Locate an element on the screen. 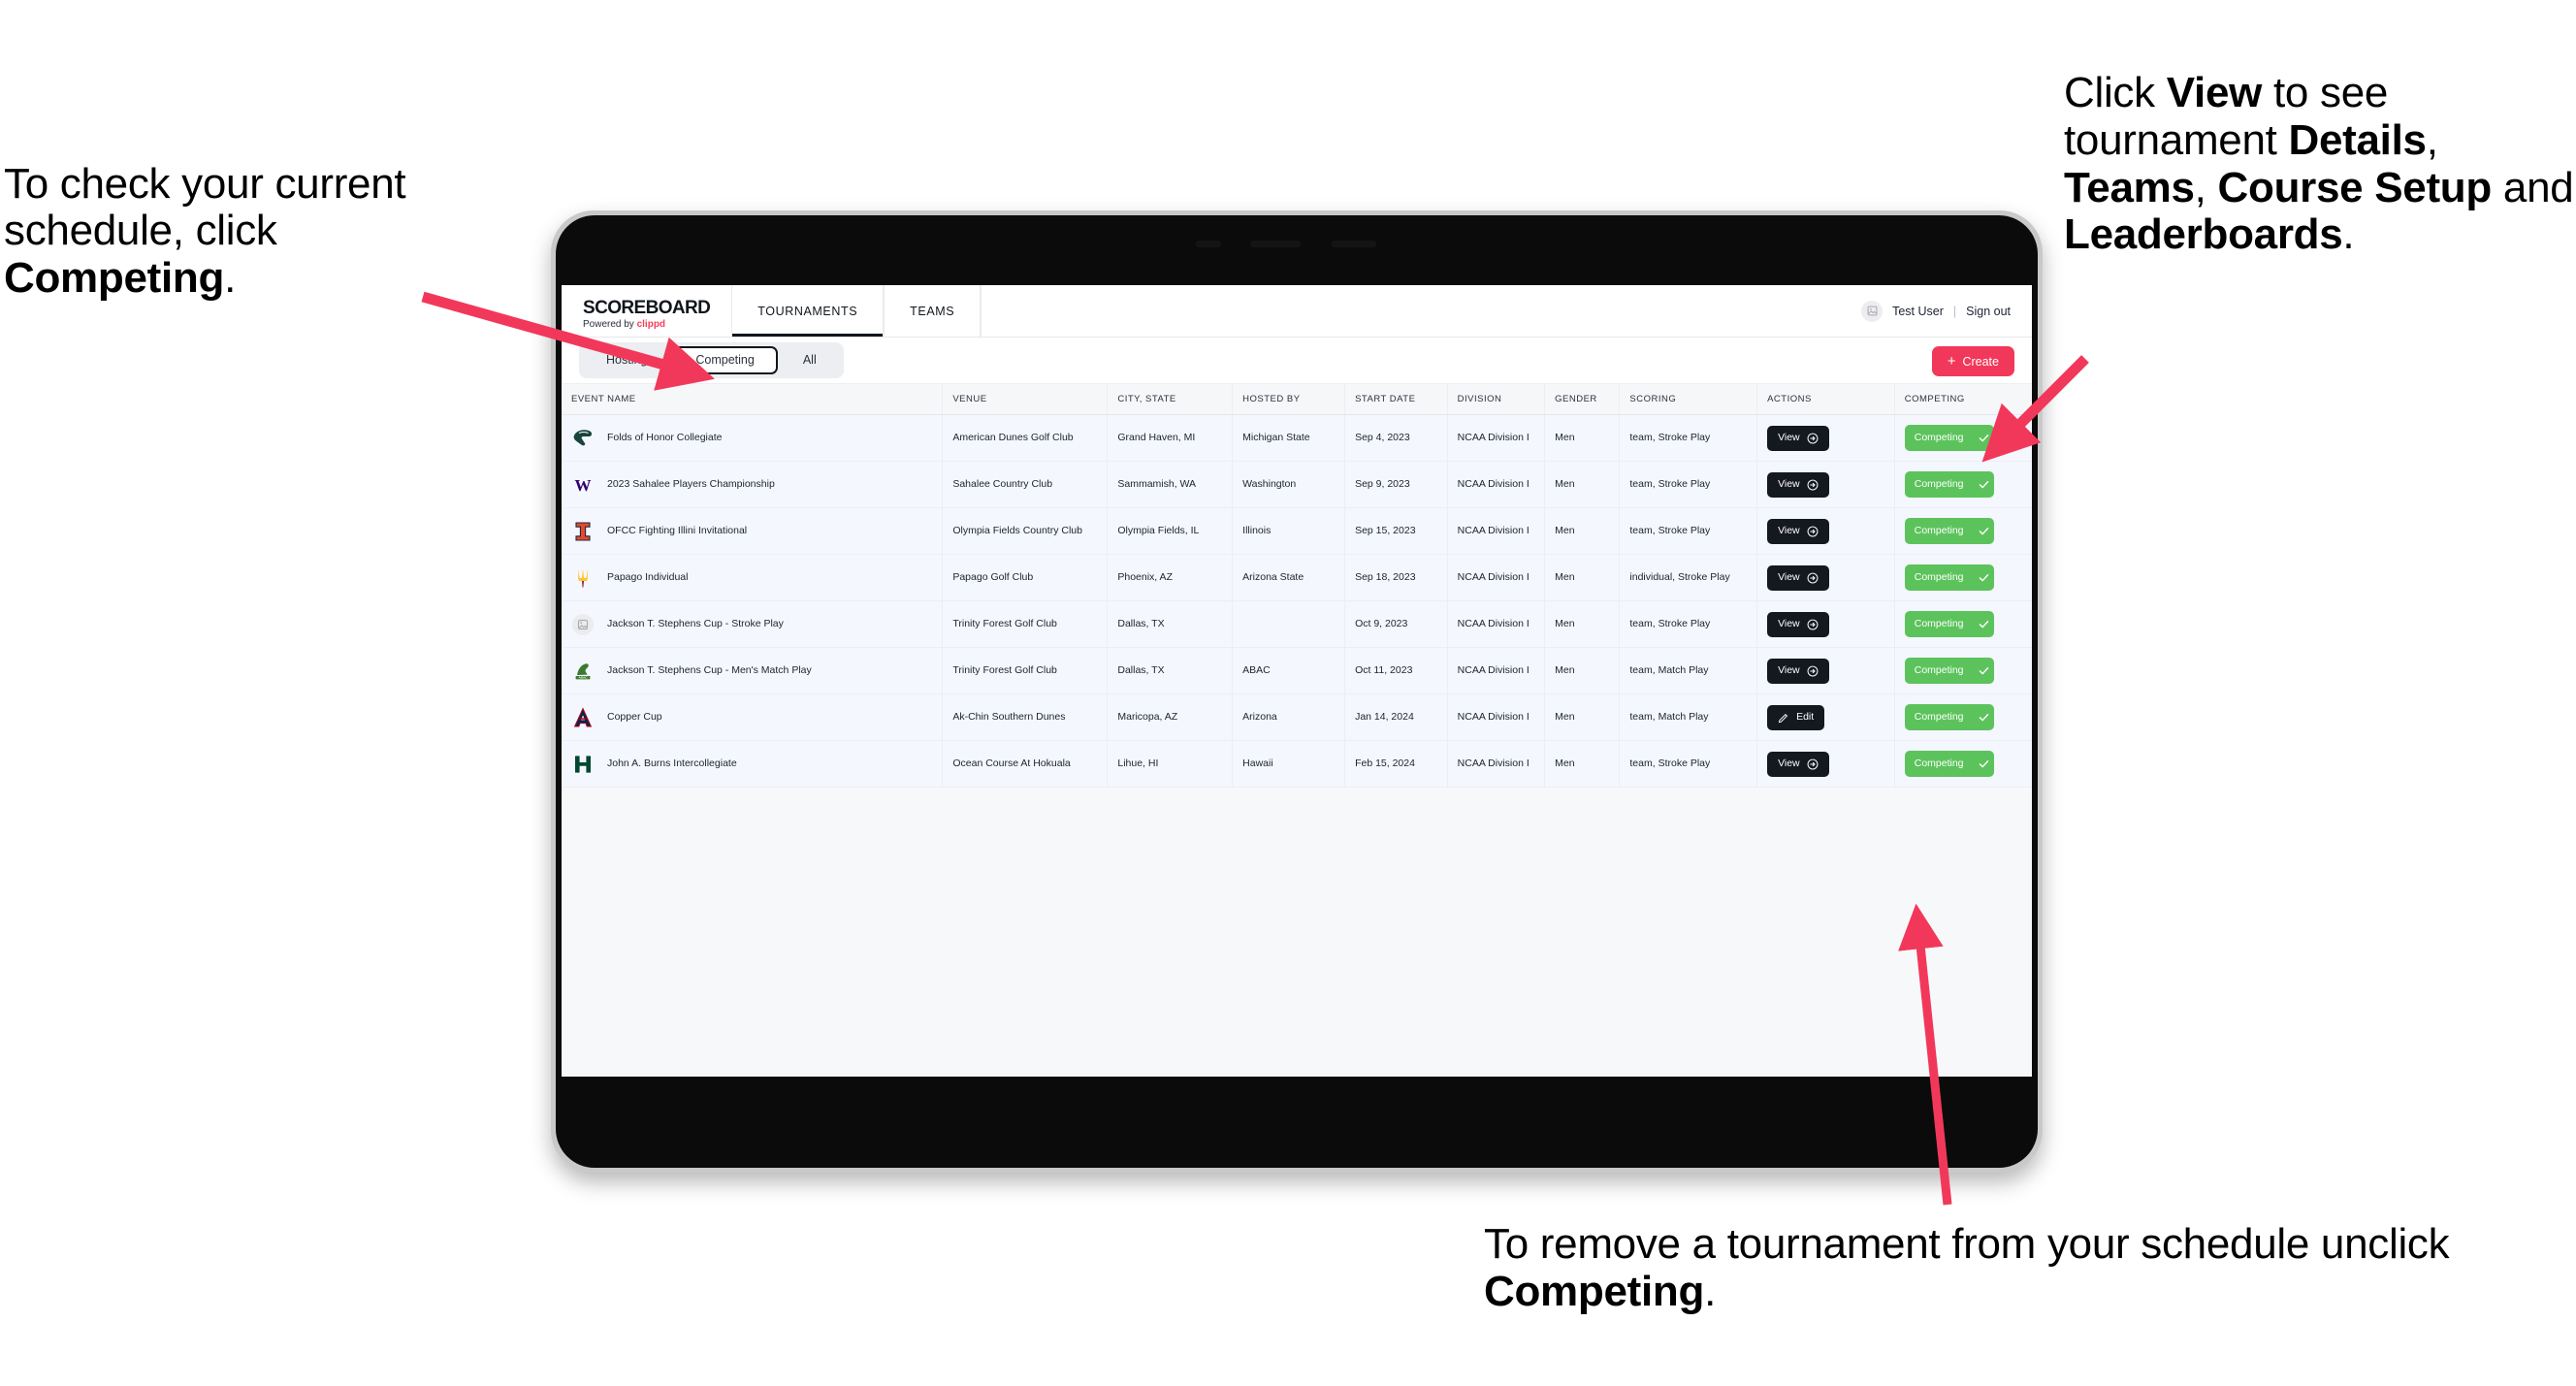 The width and height of the screenshot is (2576, 1386). create-button: + Create is located at coordinates (1972, 361).